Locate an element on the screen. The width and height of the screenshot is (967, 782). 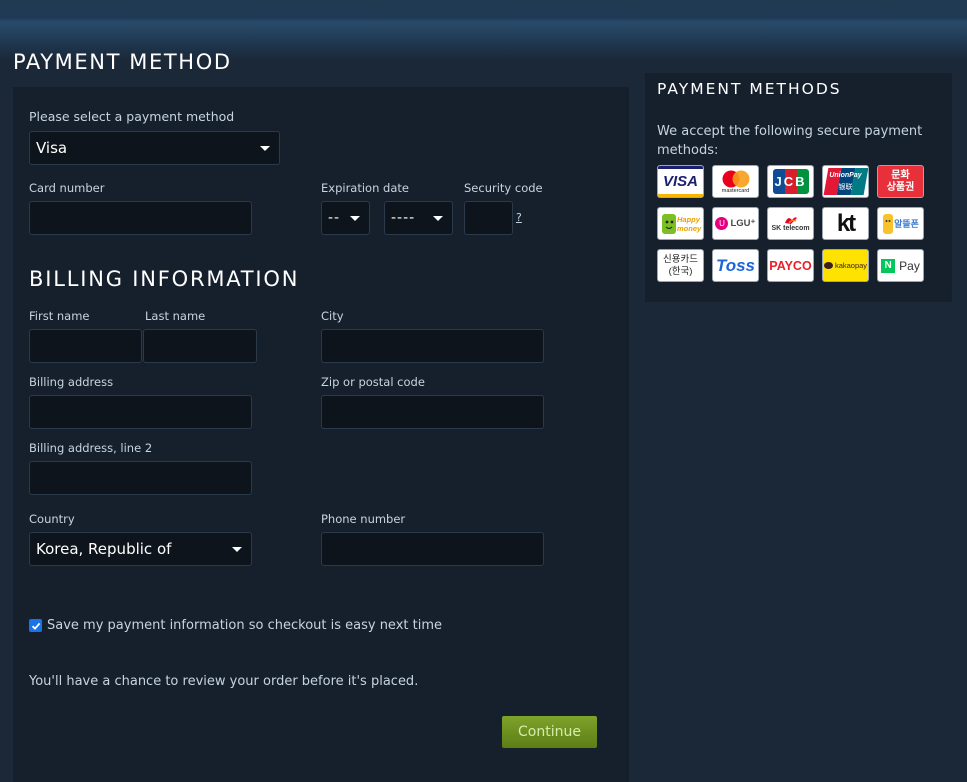
lgu-logo: U LGU⁺ is located at coordinates (735, 223).